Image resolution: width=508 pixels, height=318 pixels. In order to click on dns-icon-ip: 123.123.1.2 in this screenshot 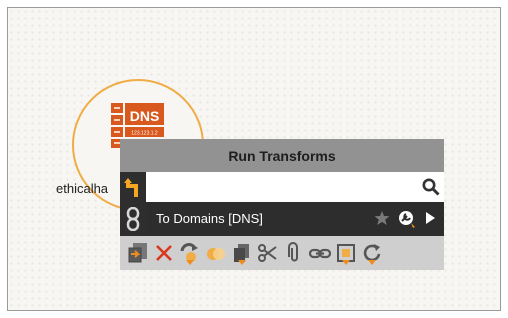, I will do `click(144, 134)`.